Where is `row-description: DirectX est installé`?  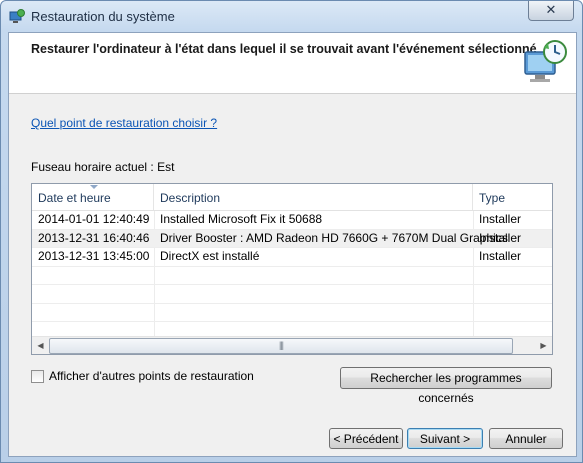
row-description: DirectX est installé is located at coordinates (210, 256).